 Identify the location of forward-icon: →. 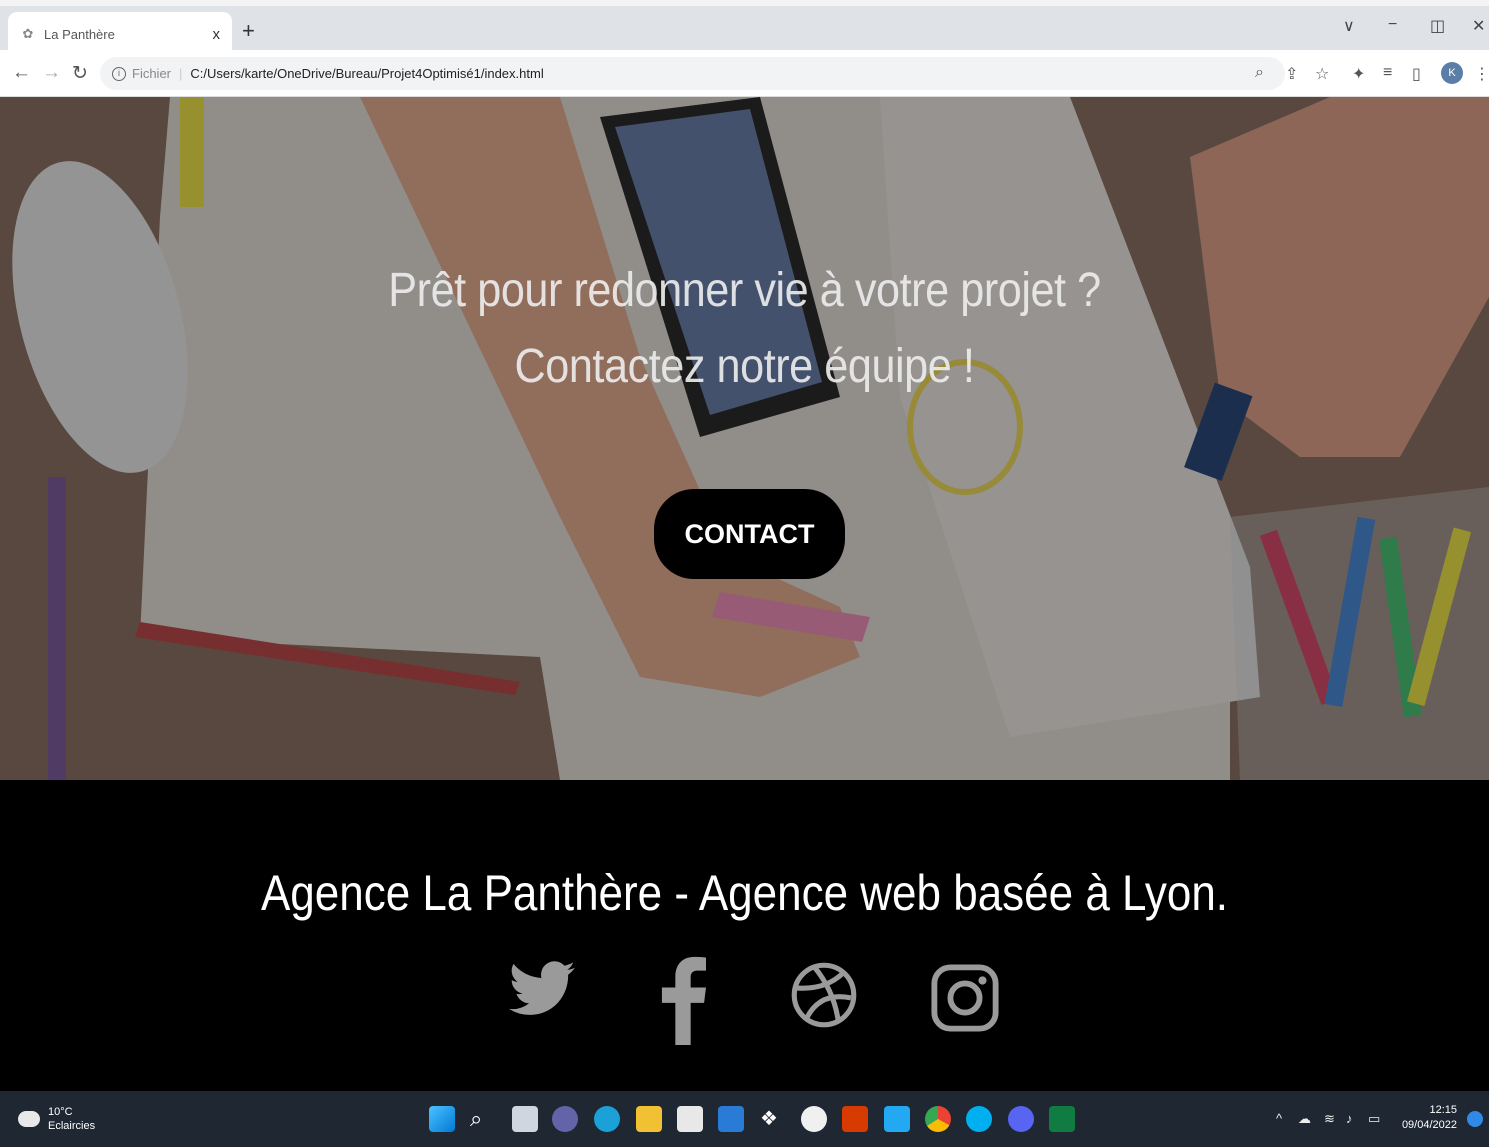
(51, 73).